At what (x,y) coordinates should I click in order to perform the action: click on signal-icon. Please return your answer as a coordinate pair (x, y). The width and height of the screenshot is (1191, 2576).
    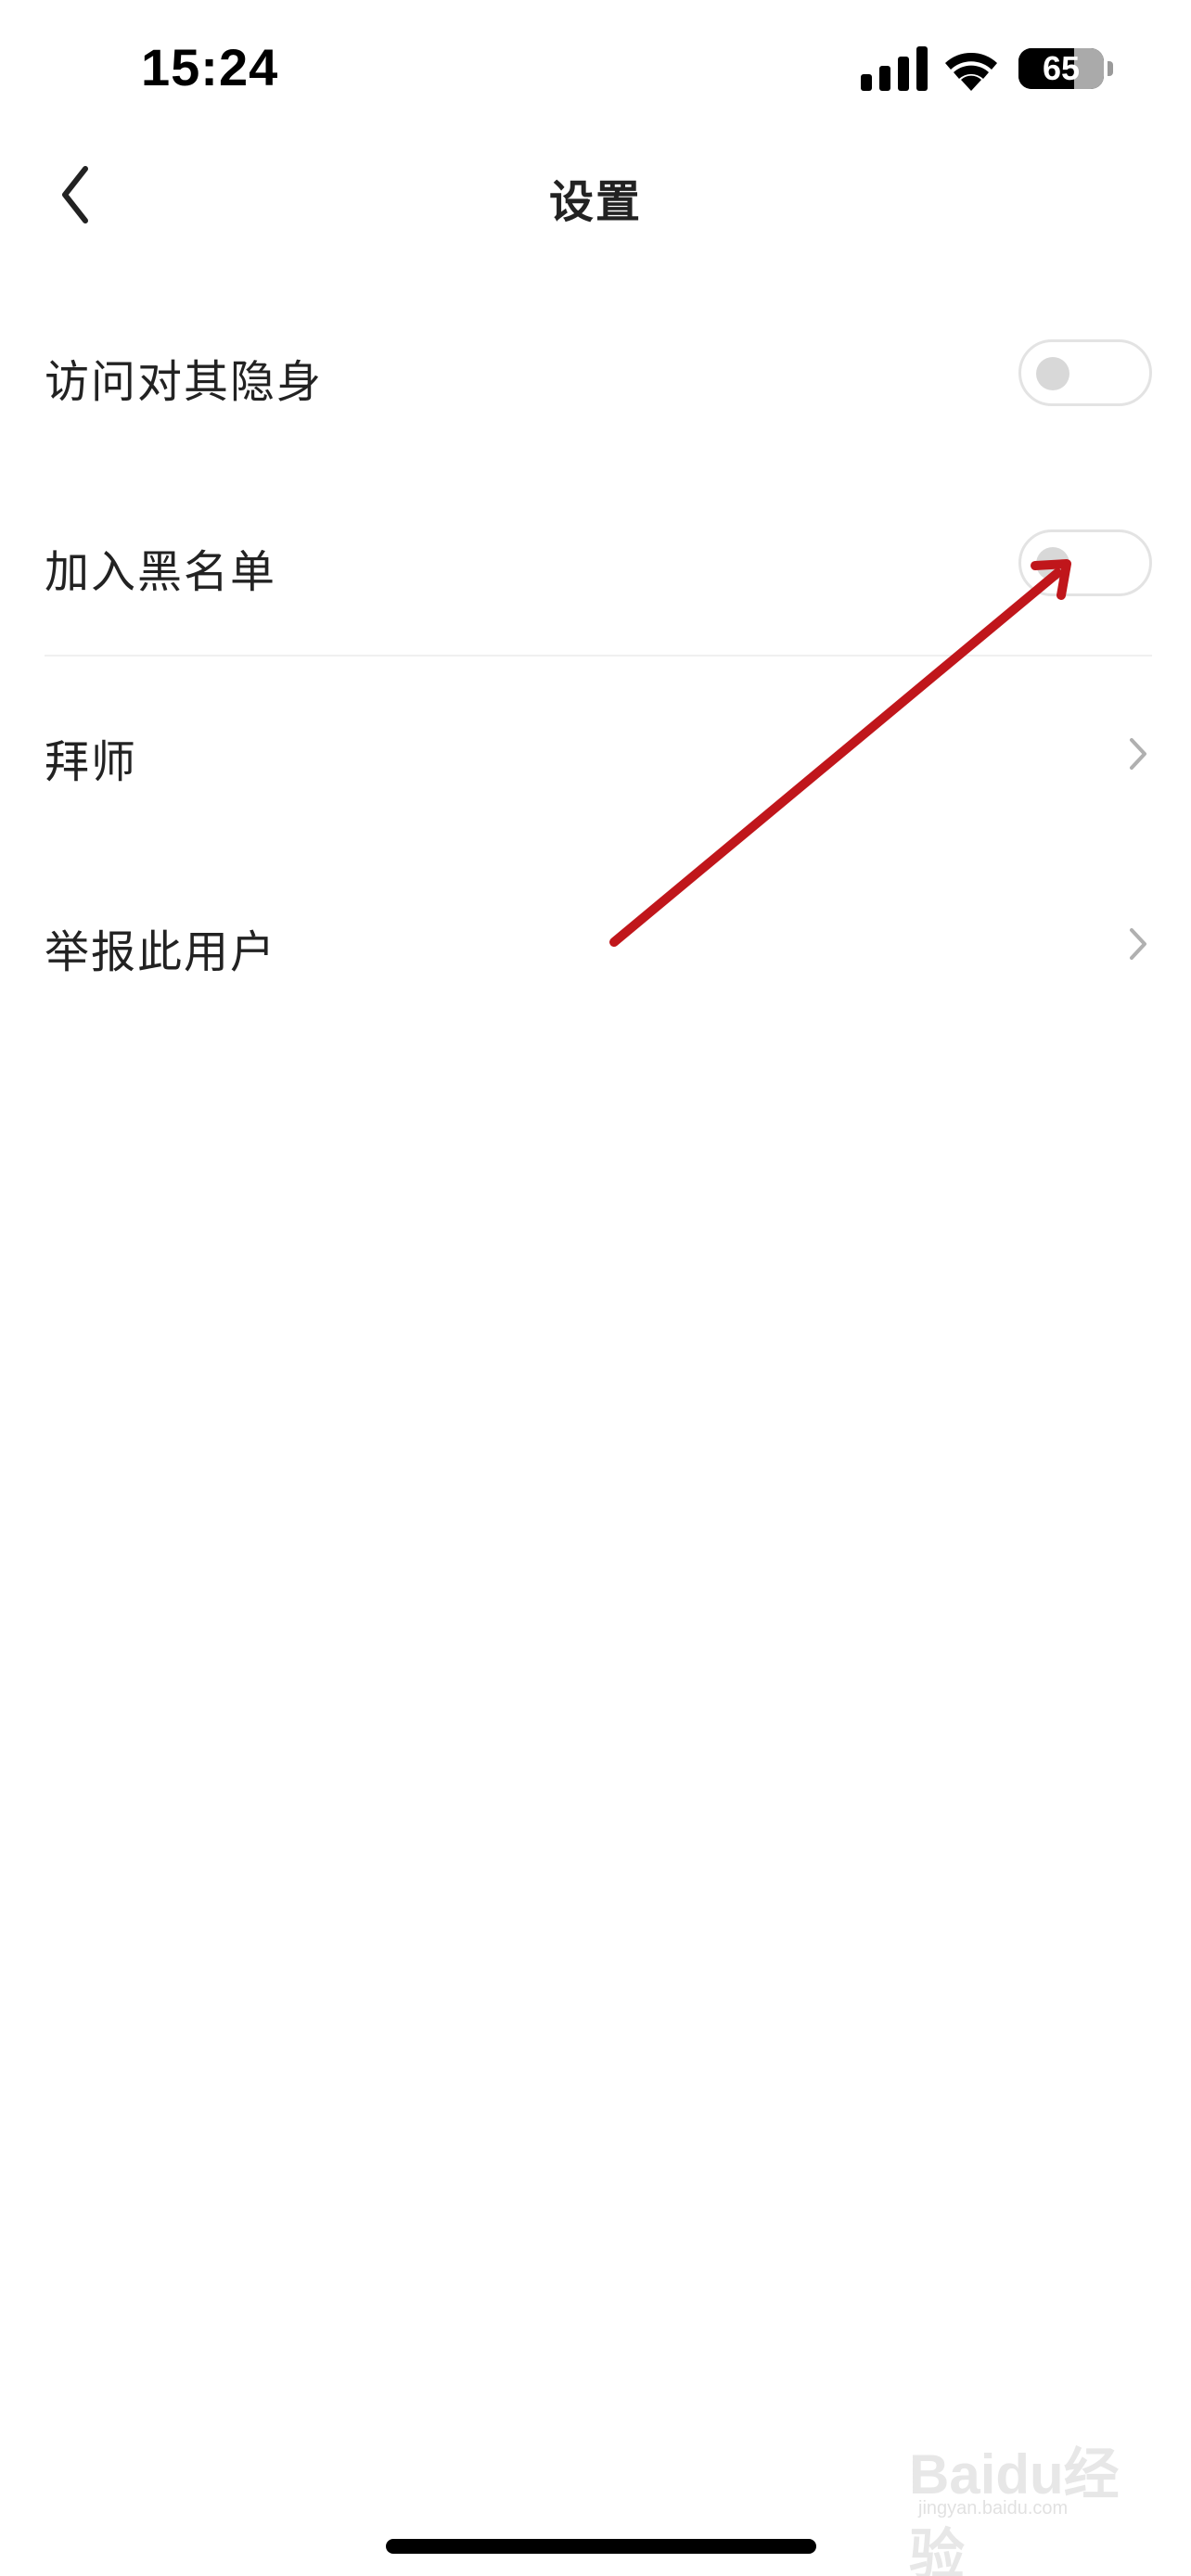
    Looking at the image, I should click on (894, 68).